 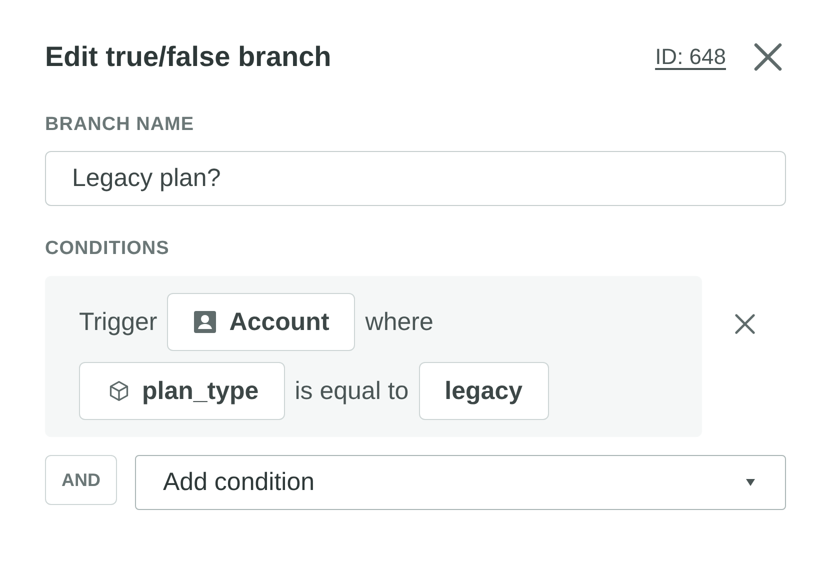 I want to click on property-chip: plan_type, so click(x=182, y=391).